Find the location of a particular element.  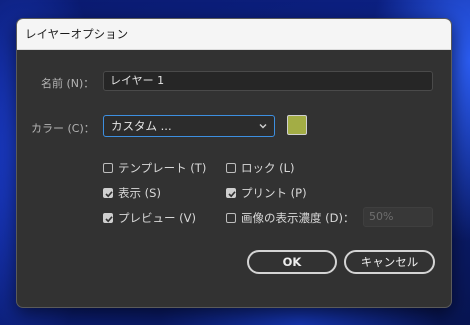

preview-checkbox is located at coordinates (108, 218).